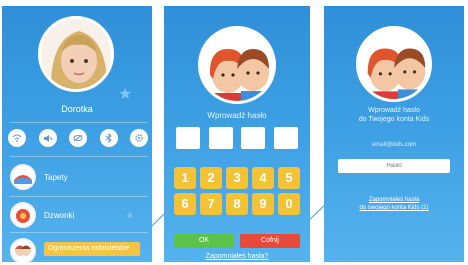 Image resolution: width=468 pixels, height=265 pixels. I want to click on key-4: 4, so click(263, 178).